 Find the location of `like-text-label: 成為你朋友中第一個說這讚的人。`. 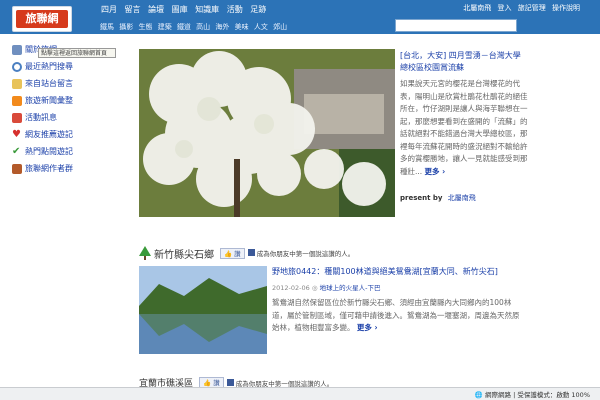

like-text-label: 成為你朋友中第一個說這讚的人。 is located at coordinates (305, 254).